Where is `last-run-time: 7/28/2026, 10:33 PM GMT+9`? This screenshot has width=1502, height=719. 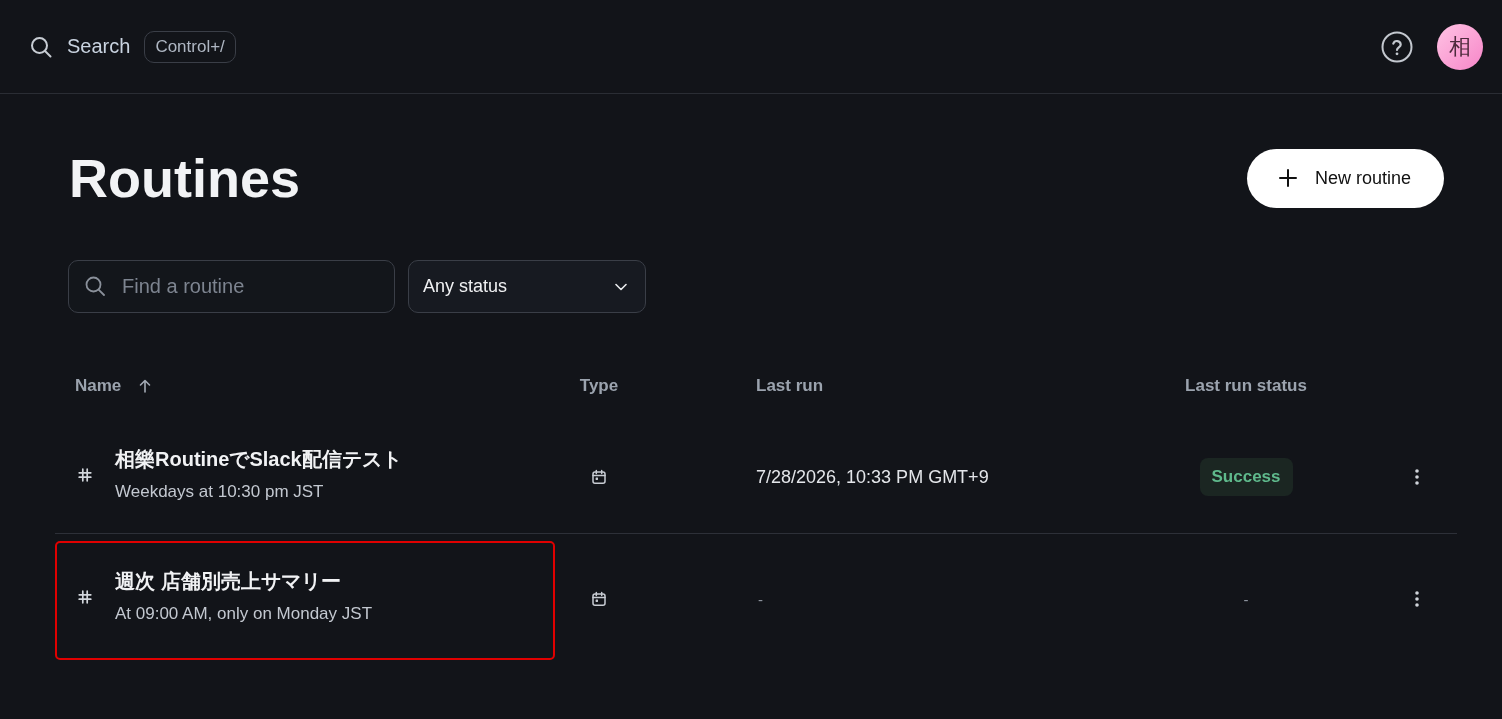
last-run-time: 7/28/2026, 10:33 PM GMT+9 is located at coordinates (872, 477).